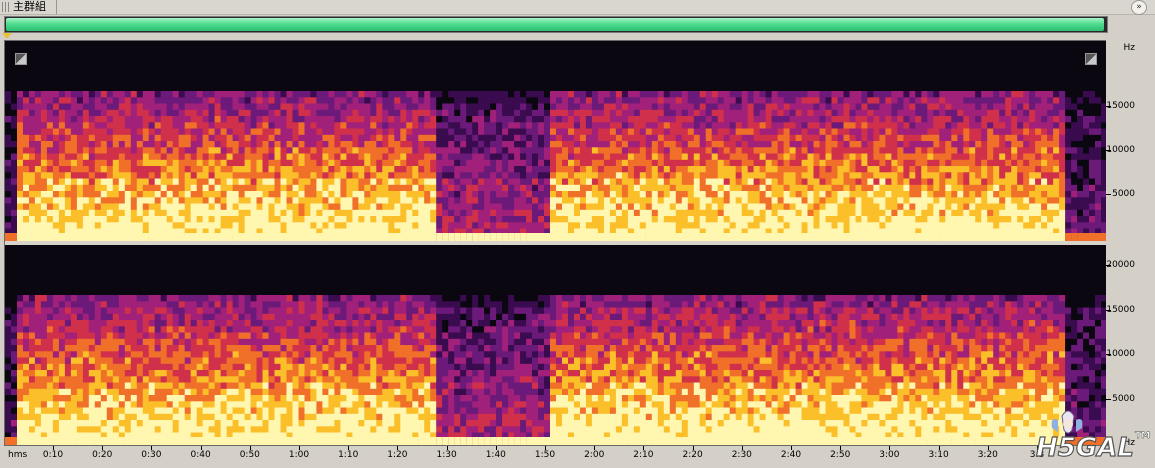 This screenshot has height=468, width=1155. Describe the element at coordinates (299, 455) in the screenshot. I see `time-tick-label: 1:00` at that location.